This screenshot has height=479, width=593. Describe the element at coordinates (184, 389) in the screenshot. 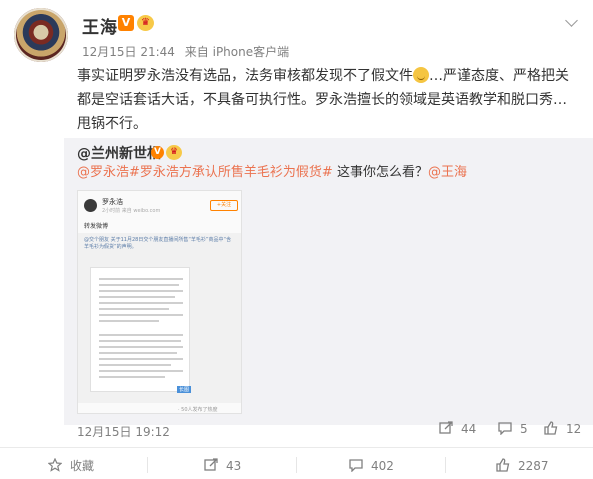

I see `long-image-badge: 长图` at that location.